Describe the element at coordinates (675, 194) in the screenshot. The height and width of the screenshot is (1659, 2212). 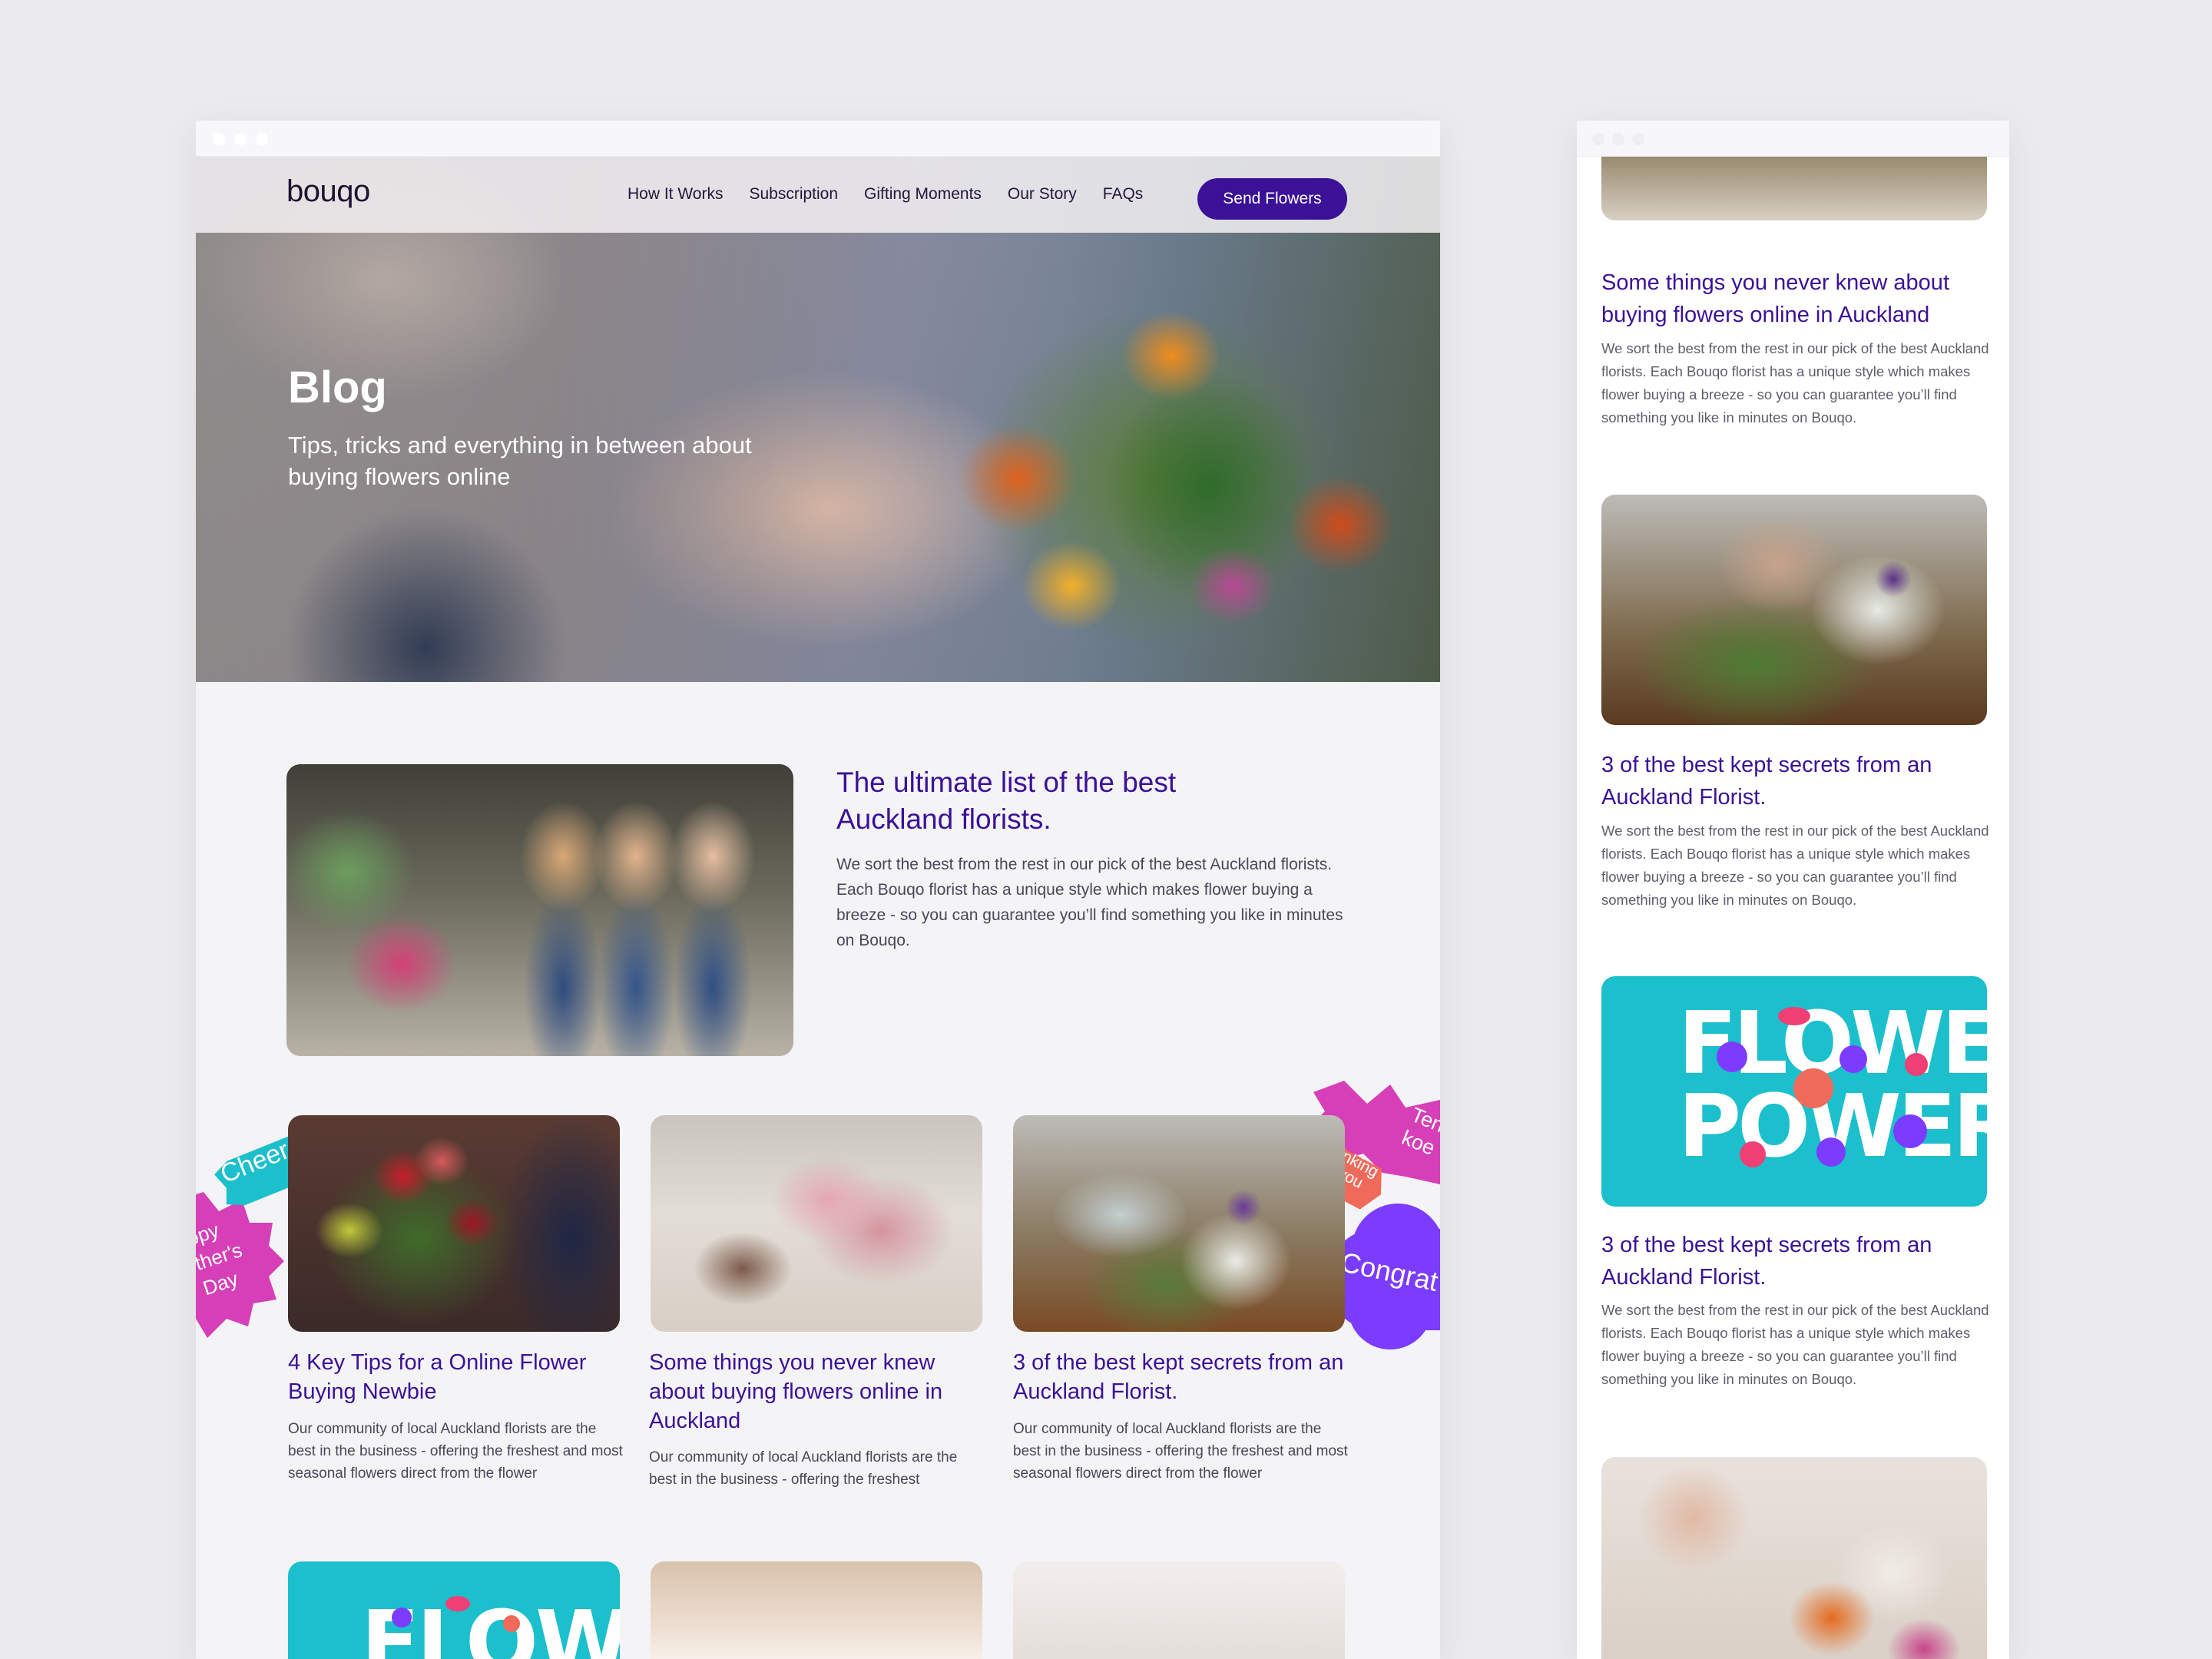
I see `nav-link-how-it-works: How It Works` at that location.